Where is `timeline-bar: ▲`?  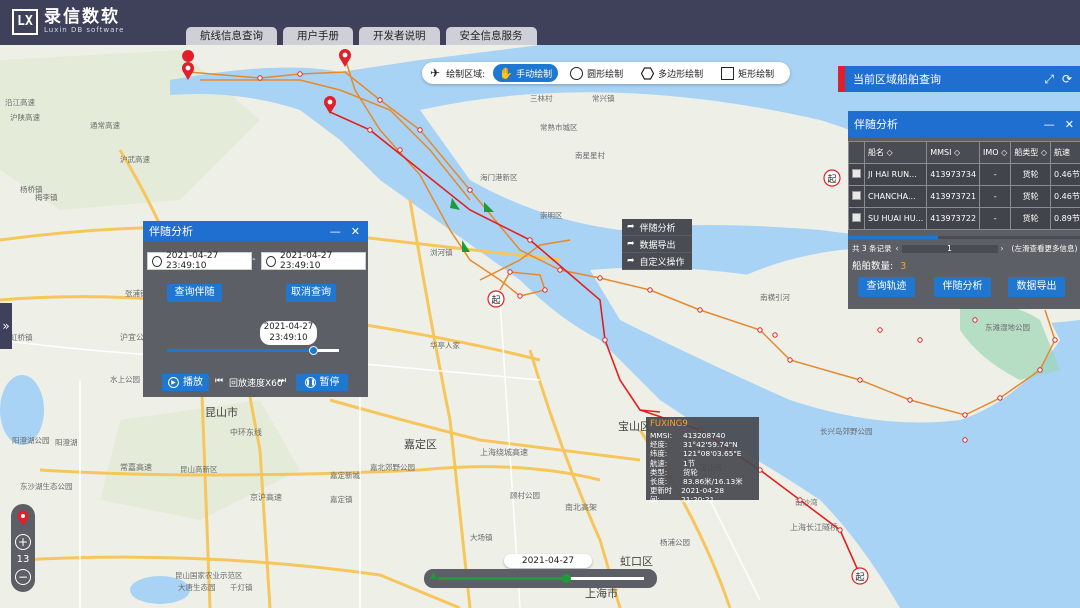 timeline-bar: ▲ is located at coordinates (540, 578).